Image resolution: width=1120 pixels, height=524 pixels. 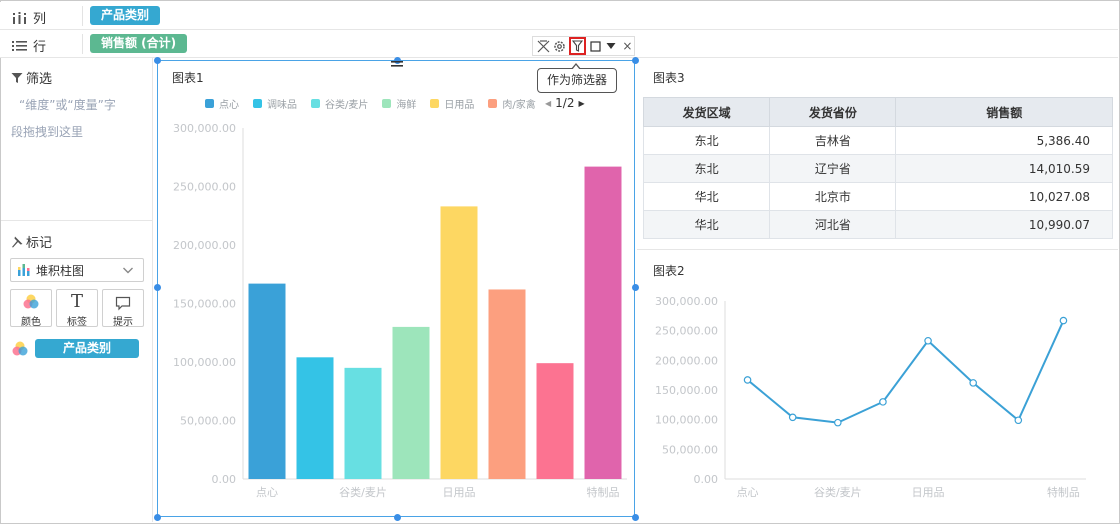 I want to click on text-icon: T, so click(x=76, y=301).